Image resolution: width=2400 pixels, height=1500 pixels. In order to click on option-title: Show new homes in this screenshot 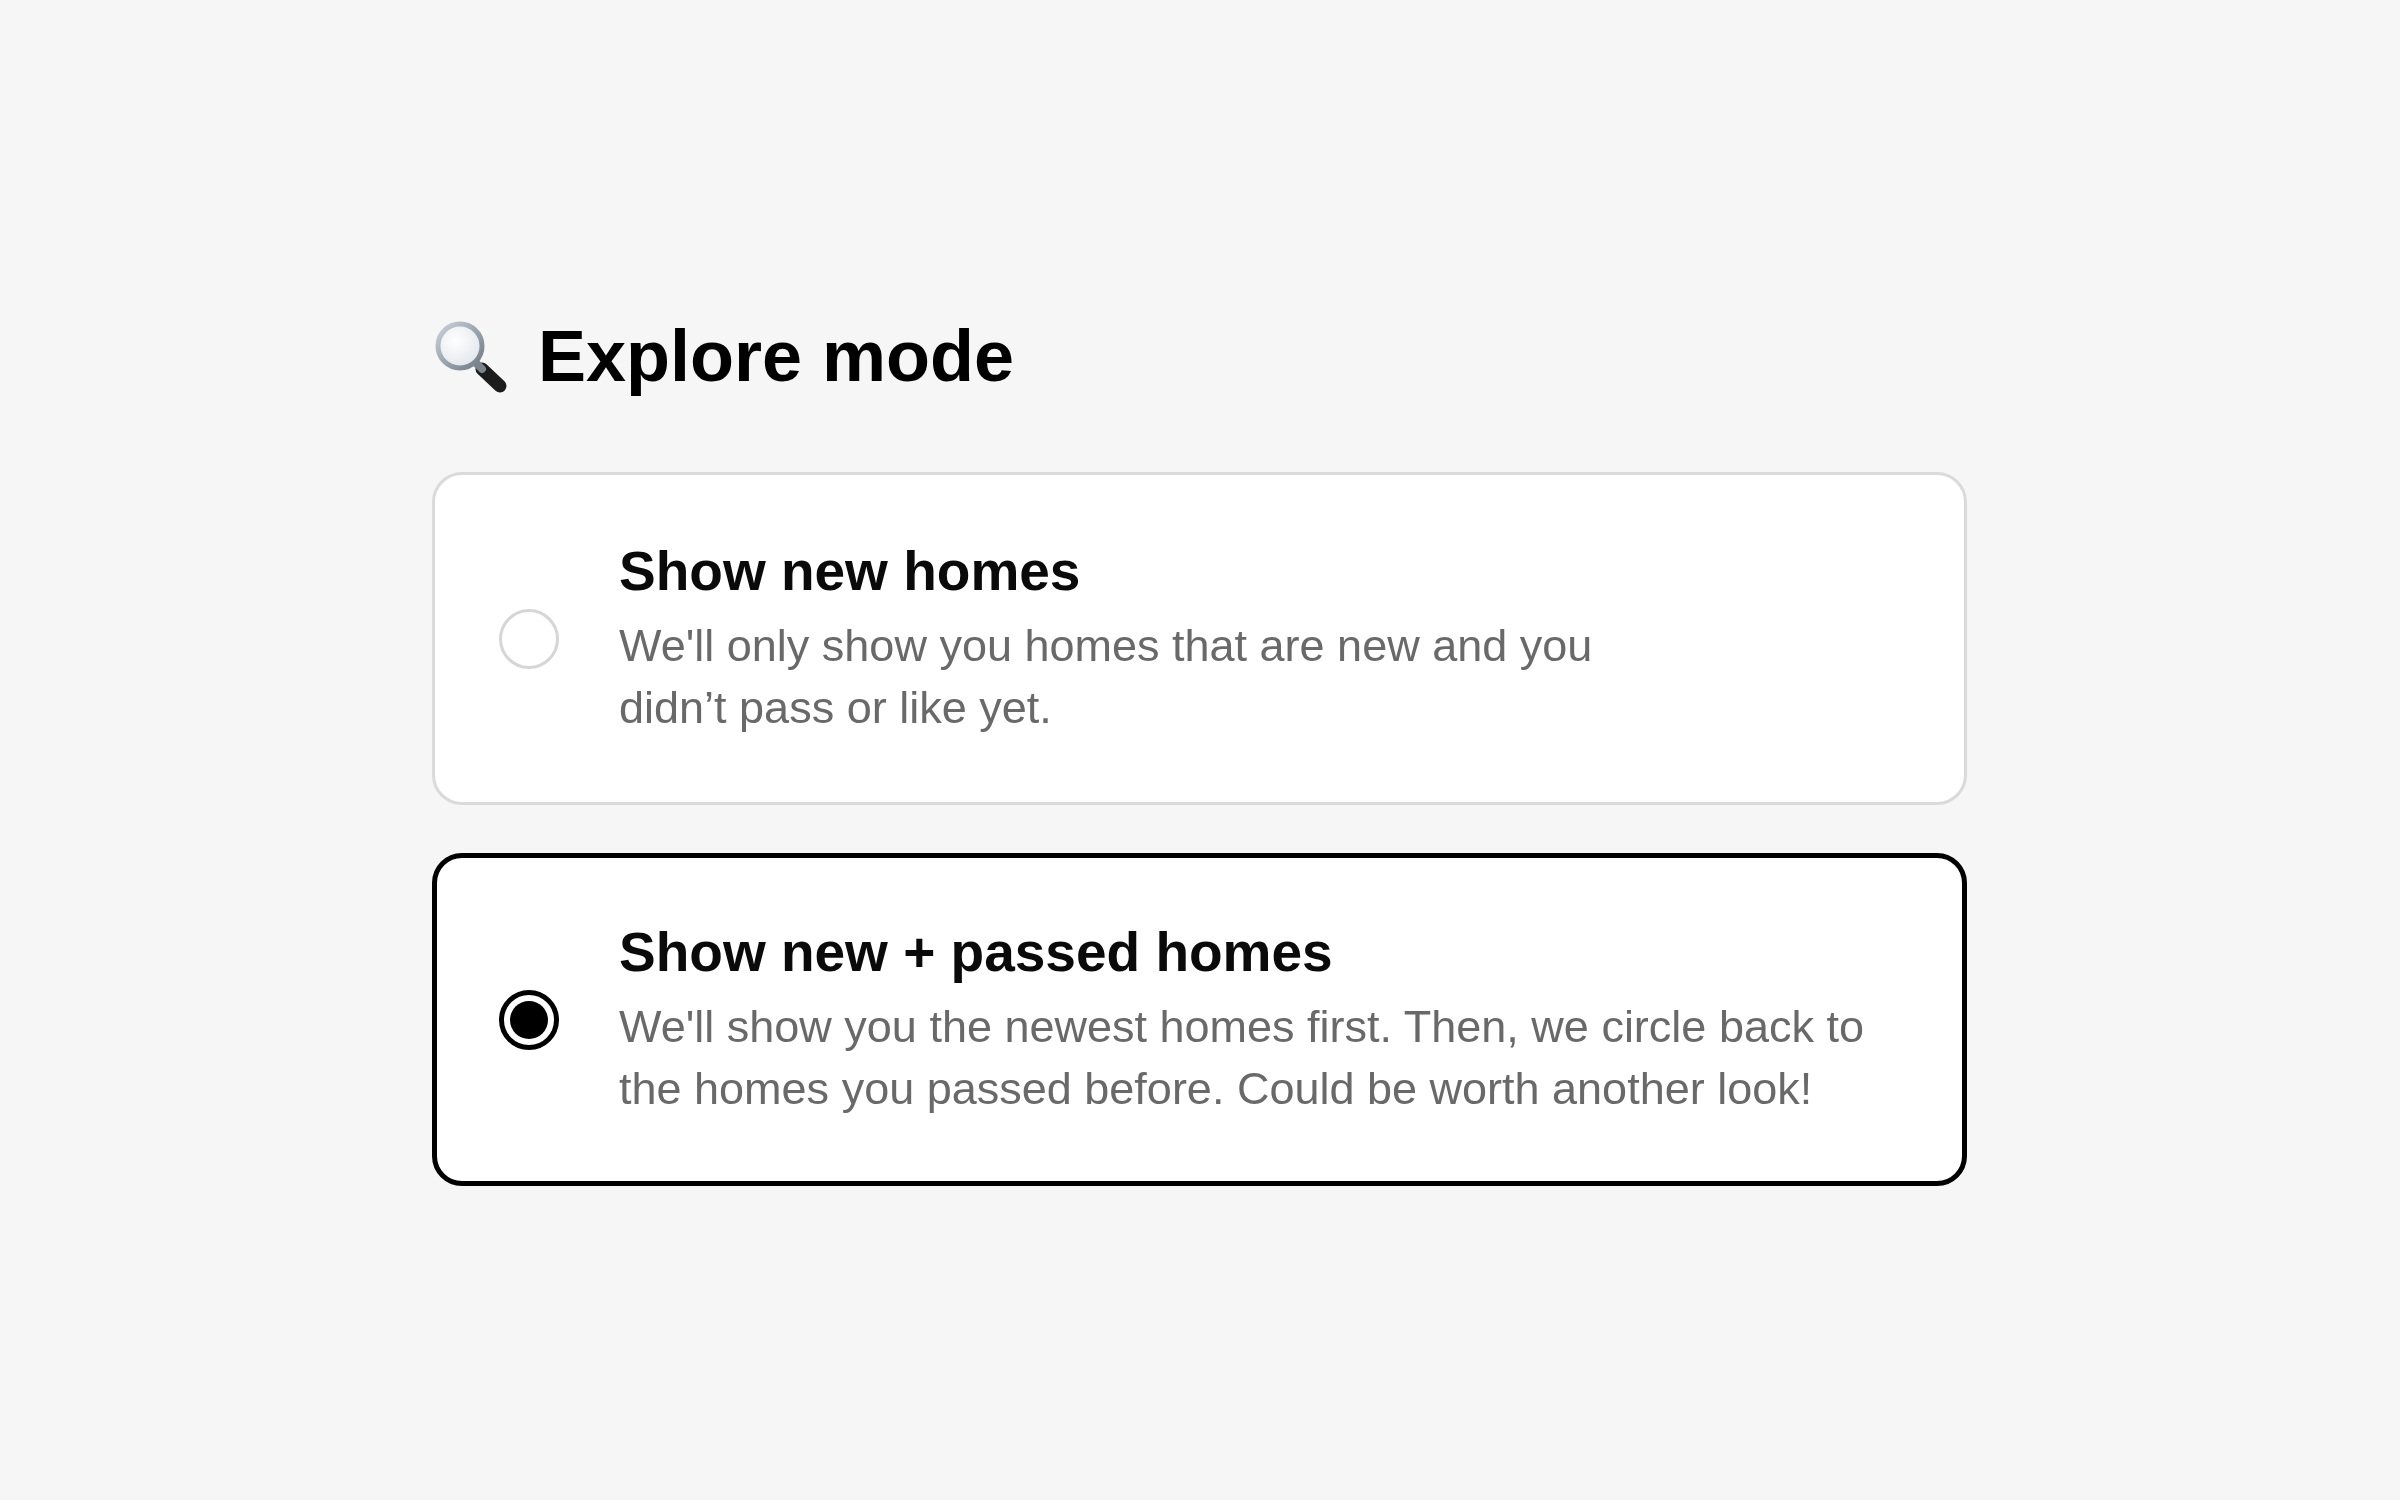, I will do `click(850, 570)`.